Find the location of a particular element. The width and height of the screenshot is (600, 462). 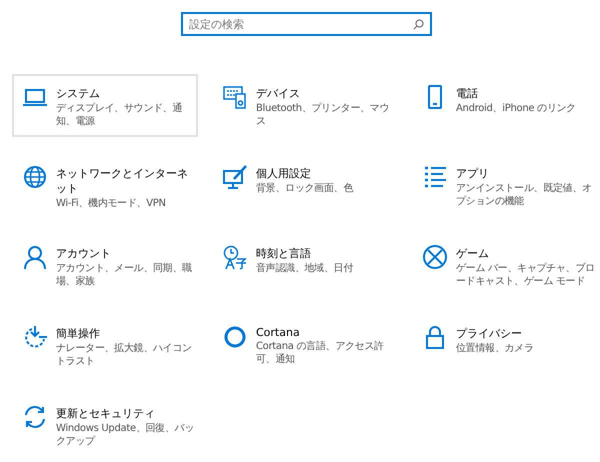

settings-tile: 個人用設定 背景、ロック画面、色 is located at coordinates (305, 185).